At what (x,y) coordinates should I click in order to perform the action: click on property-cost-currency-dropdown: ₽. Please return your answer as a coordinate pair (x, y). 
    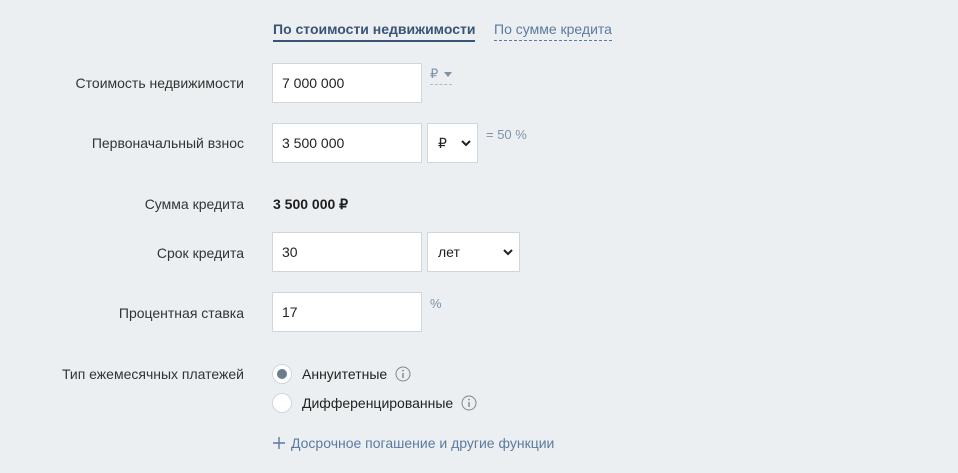
    Looking at the image, I should click on (441, 75).